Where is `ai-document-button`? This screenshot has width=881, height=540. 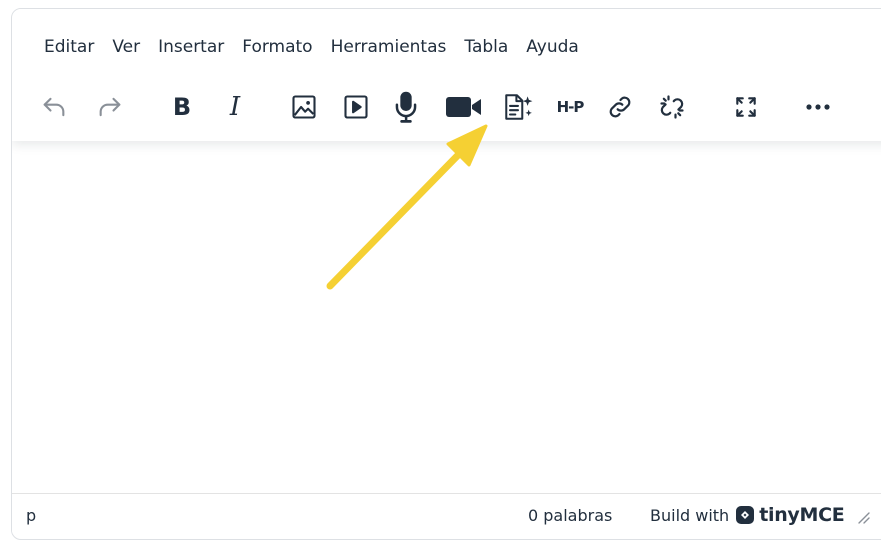 ai-document-button is located at coordinates (518, 107).